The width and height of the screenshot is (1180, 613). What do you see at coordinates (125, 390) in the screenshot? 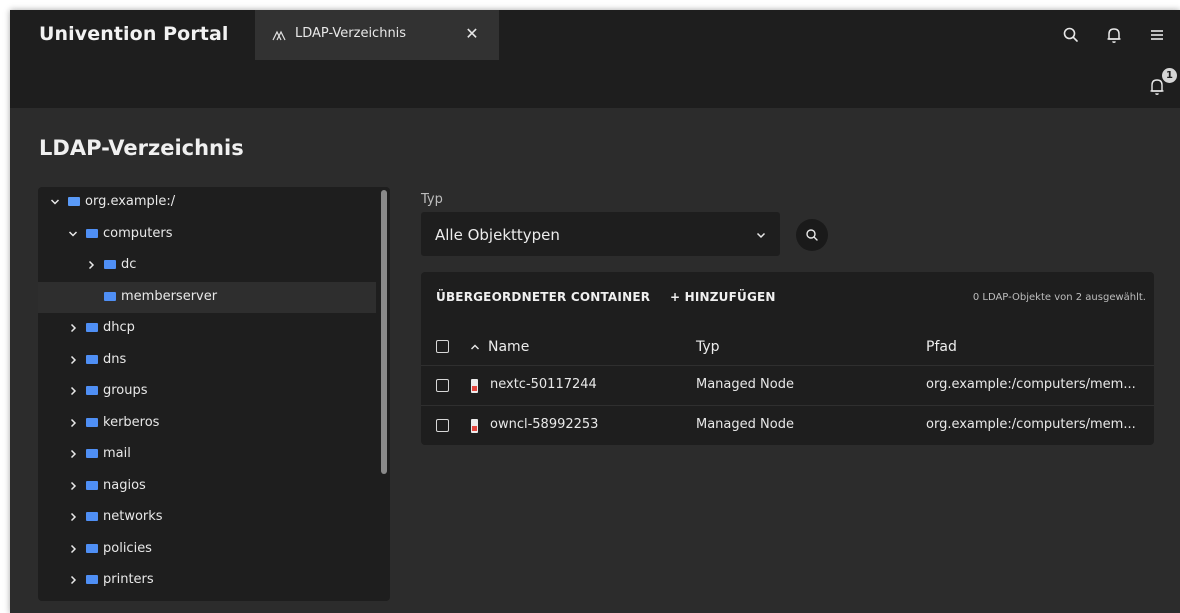
I see `tree-item-label: groups` at bounding box center [125, 390].